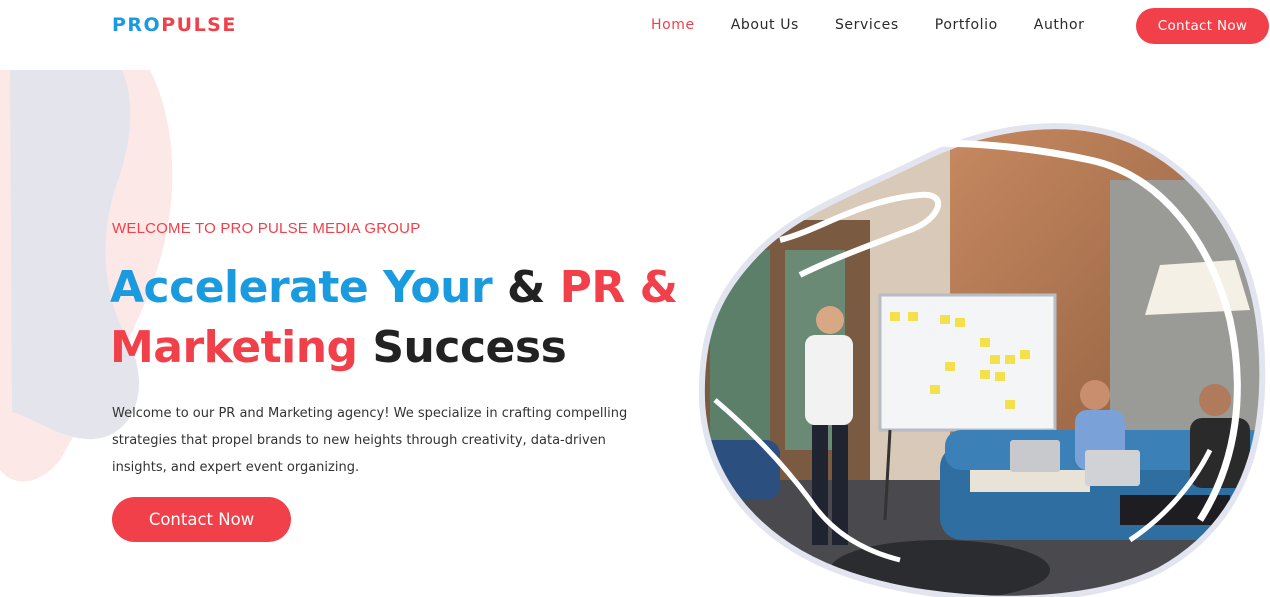 Image resolution: width=1270 pixels, height=597 pixels. Describe the element at coordinates (199, 25) in the screenshot. I see `logo-text-pulse: PULSE` at that location.